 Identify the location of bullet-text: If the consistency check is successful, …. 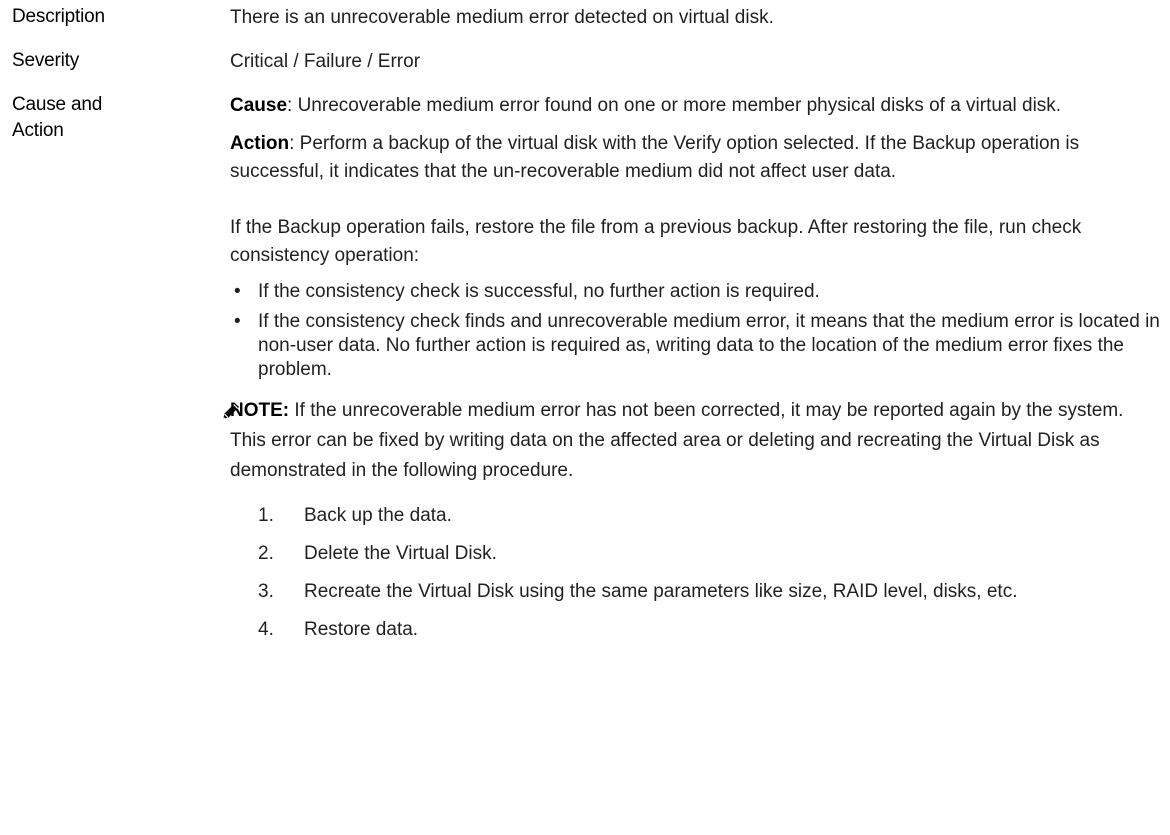
(539, 291).